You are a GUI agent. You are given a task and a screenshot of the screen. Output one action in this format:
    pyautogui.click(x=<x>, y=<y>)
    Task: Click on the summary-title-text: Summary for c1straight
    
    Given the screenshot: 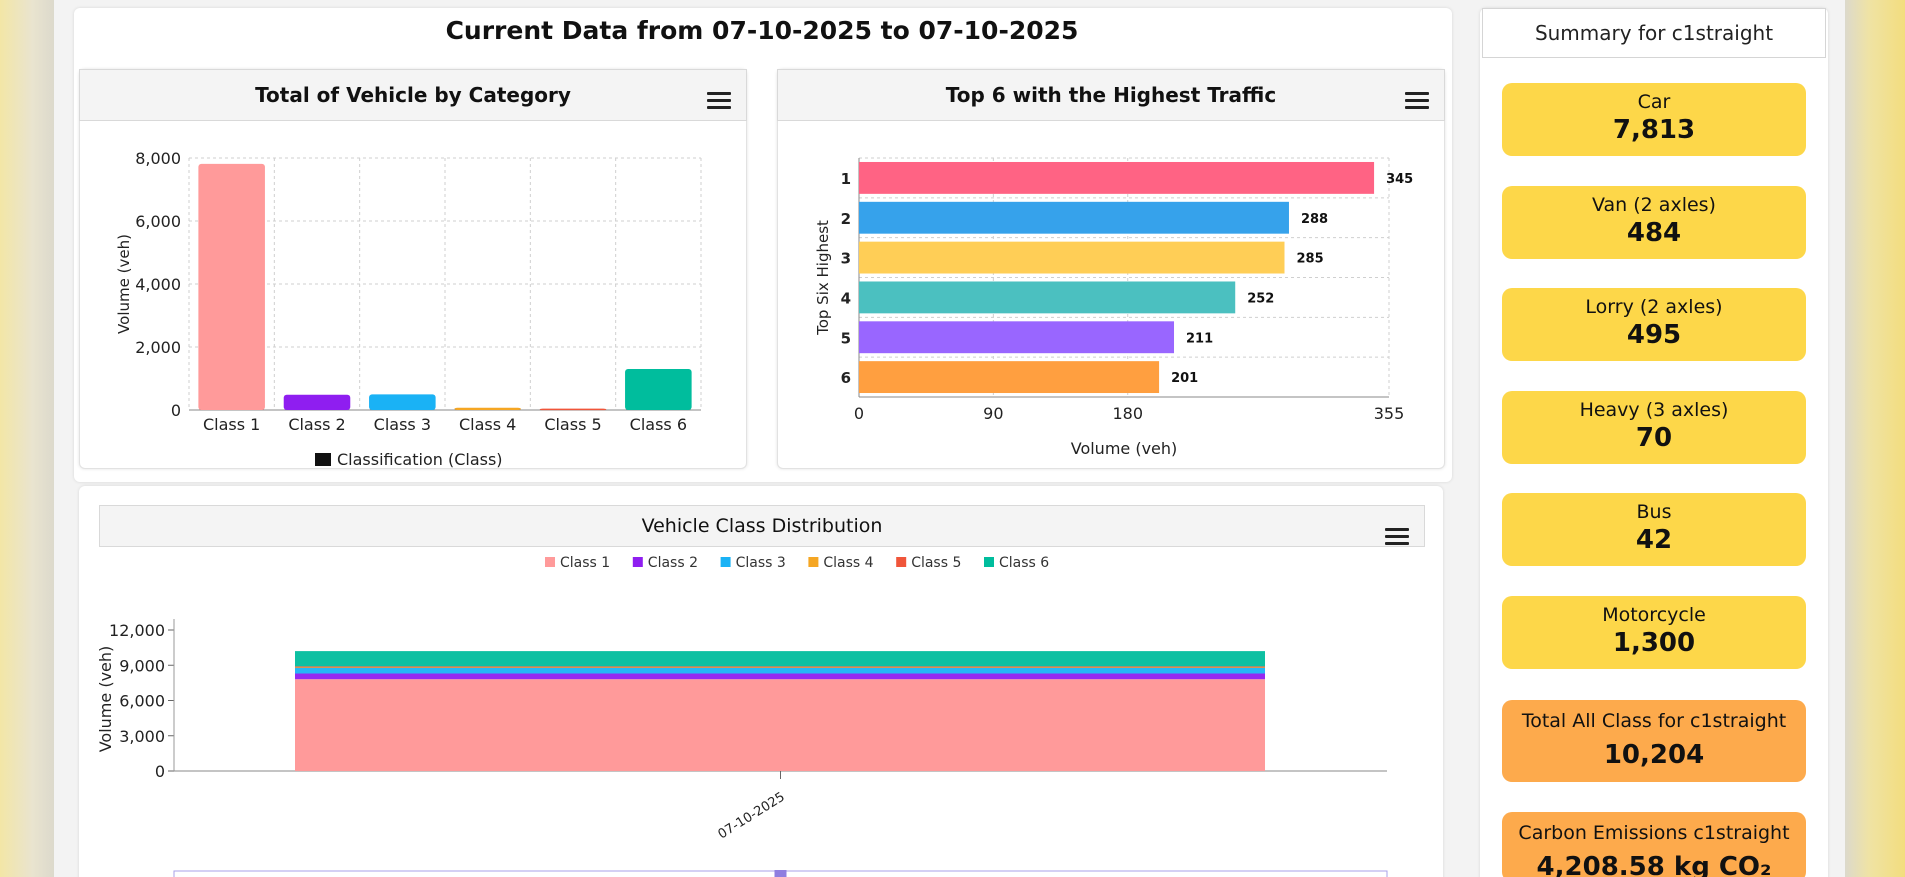 What is the action you would take?
    pyautogui.click(x=1654, y=33)
    